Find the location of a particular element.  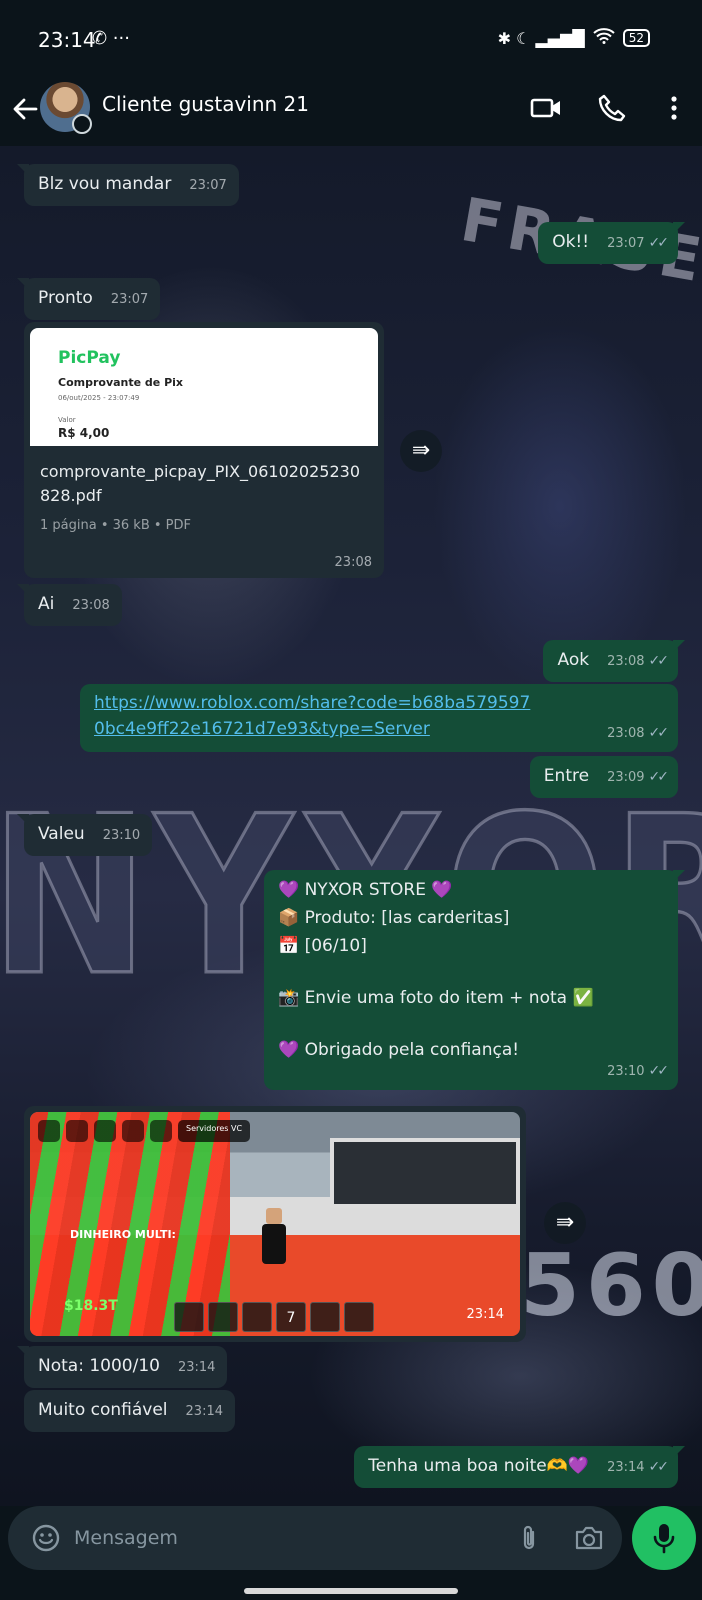

message-text: Muito confiável is located at coordinates (103, 1410).